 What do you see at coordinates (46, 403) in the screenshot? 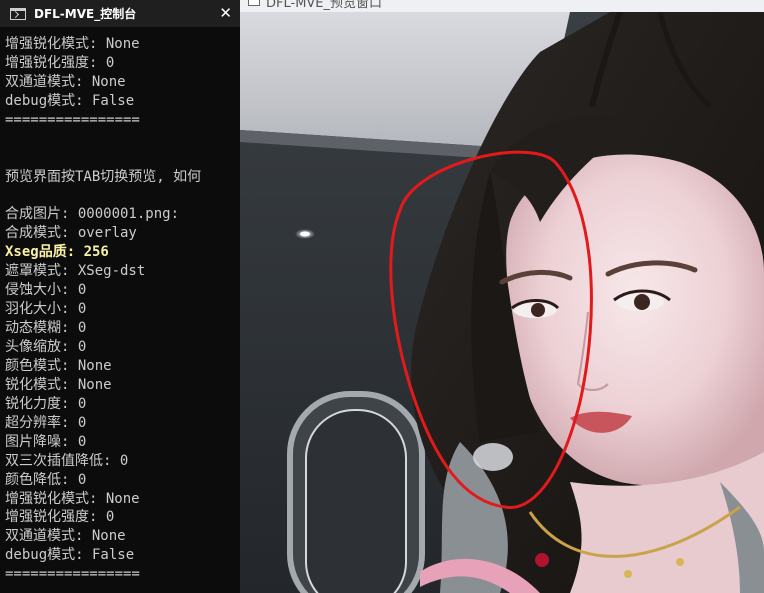
I see `console-line: 锐化力度: 0` at bounding box center [46, 403].